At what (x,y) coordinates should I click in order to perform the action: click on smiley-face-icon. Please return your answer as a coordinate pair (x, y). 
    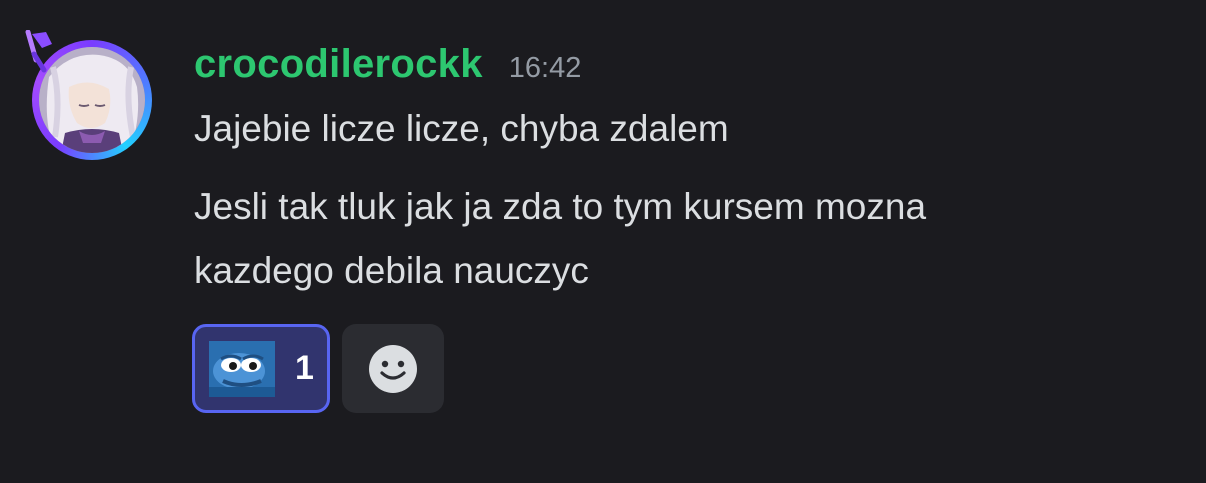
    Looking at the image, I should click on (393, 368).